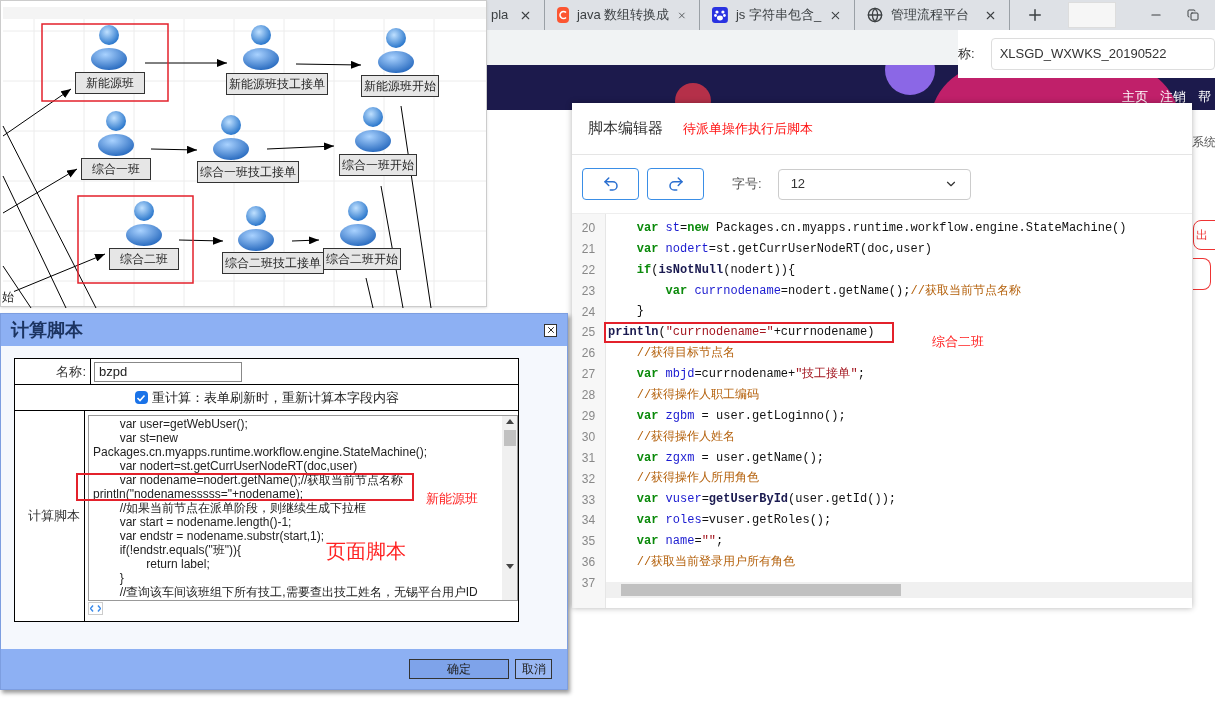  I want to click on c-logo-icon, so click(563, 15).